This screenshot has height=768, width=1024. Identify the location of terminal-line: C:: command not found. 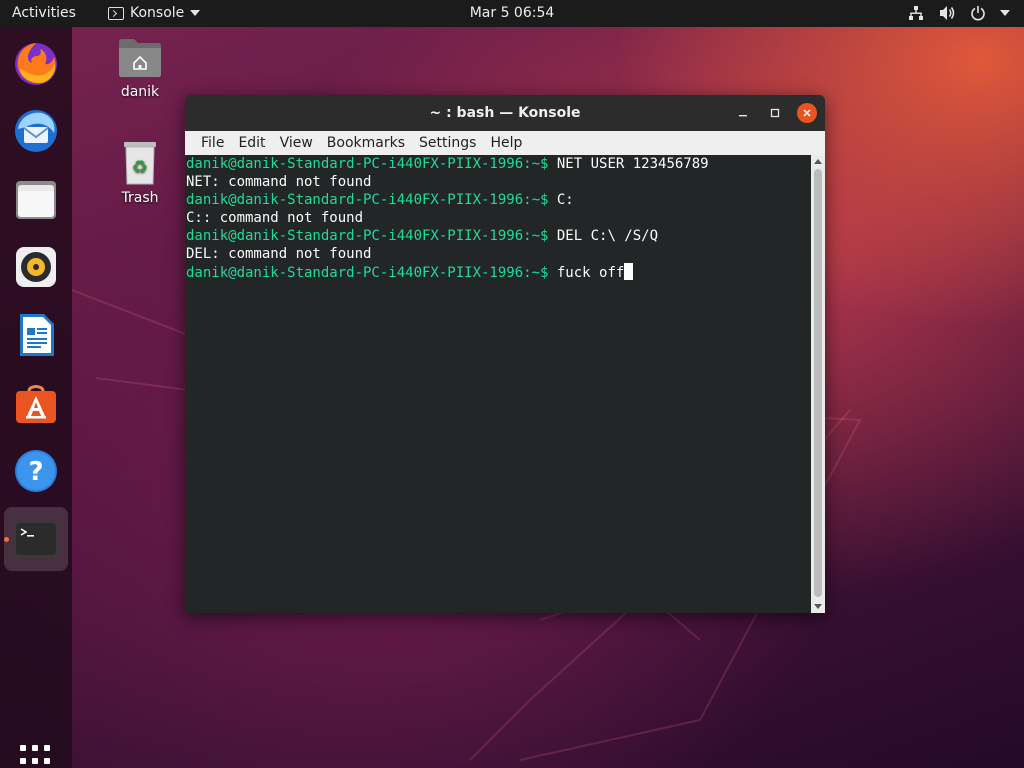
(498, 218).